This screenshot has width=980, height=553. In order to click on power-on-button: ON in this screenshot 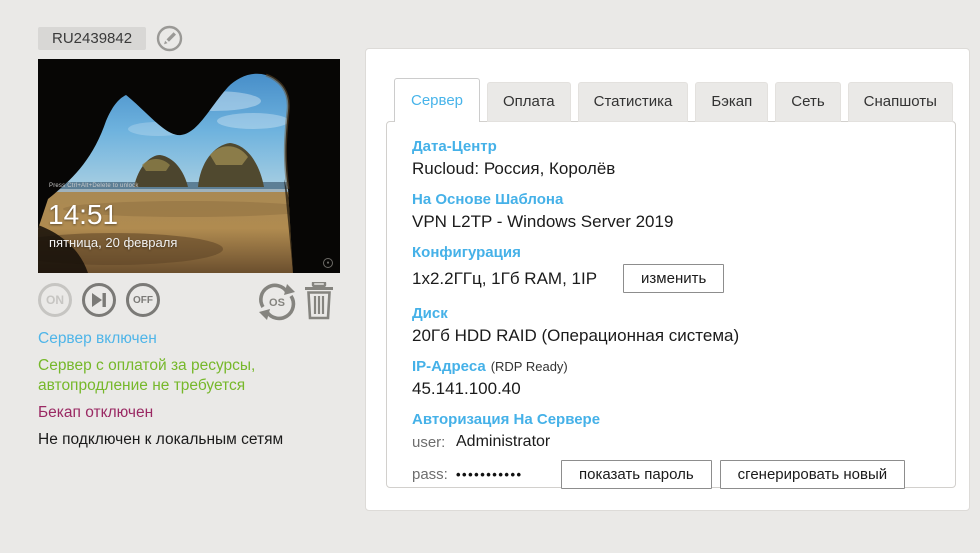, I will do `click(55, 300)`.